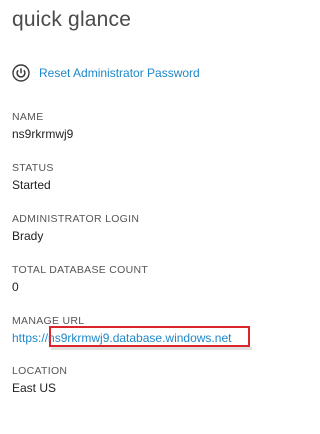  I want to click on name-label: NAME, so click(28, 117).